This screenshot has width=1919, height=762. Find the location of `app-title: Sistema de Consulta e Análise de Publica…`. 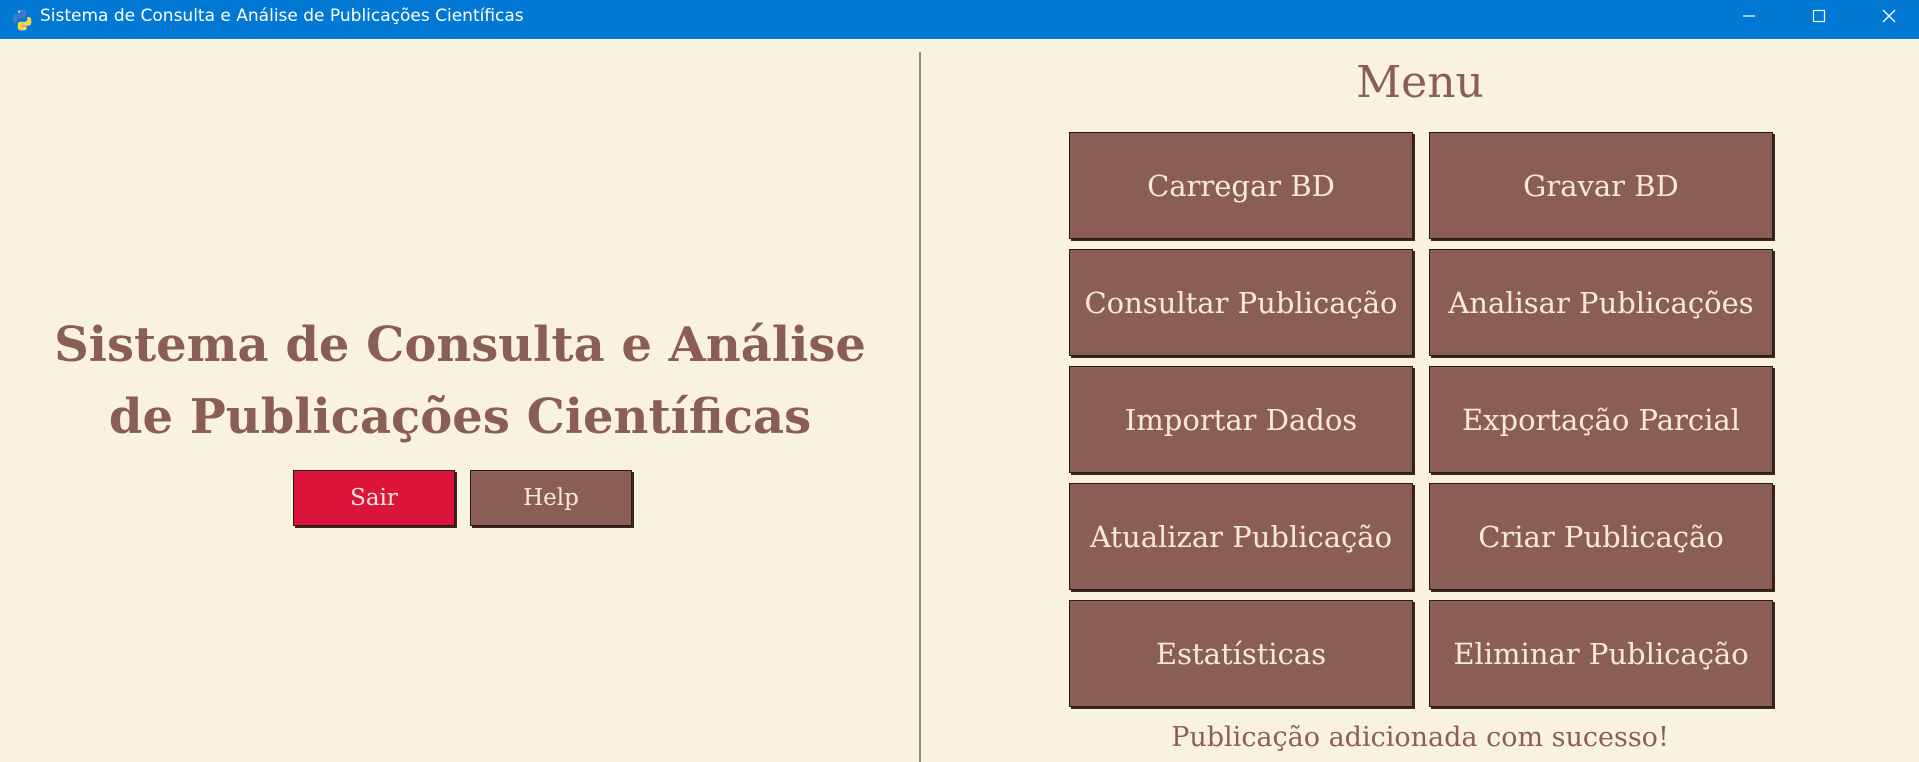

app-title: Sistema de Consulta e Análise de Publica… is located at coordinates (460, 381).